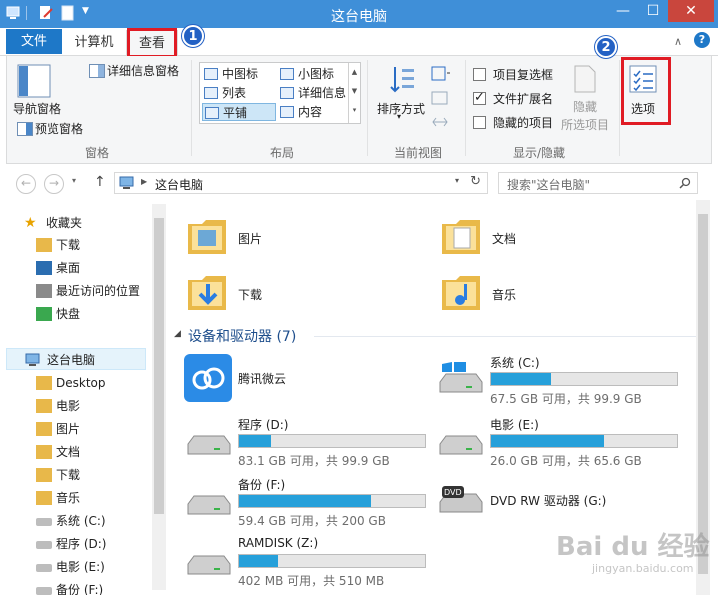 This screenshot has height=595, width=718. I want to click on nav-favorite-item: 下载, so click(76, 245).